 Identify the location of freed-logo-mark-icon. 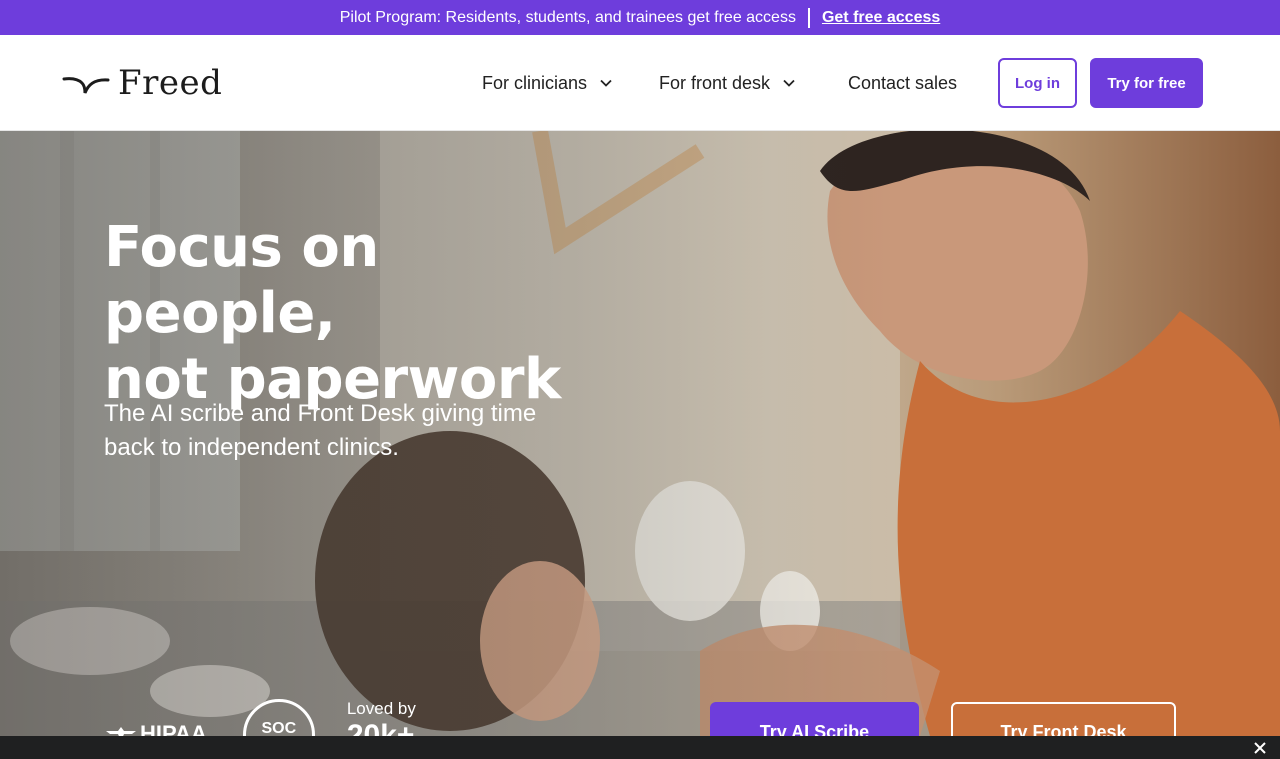
(86, 85).